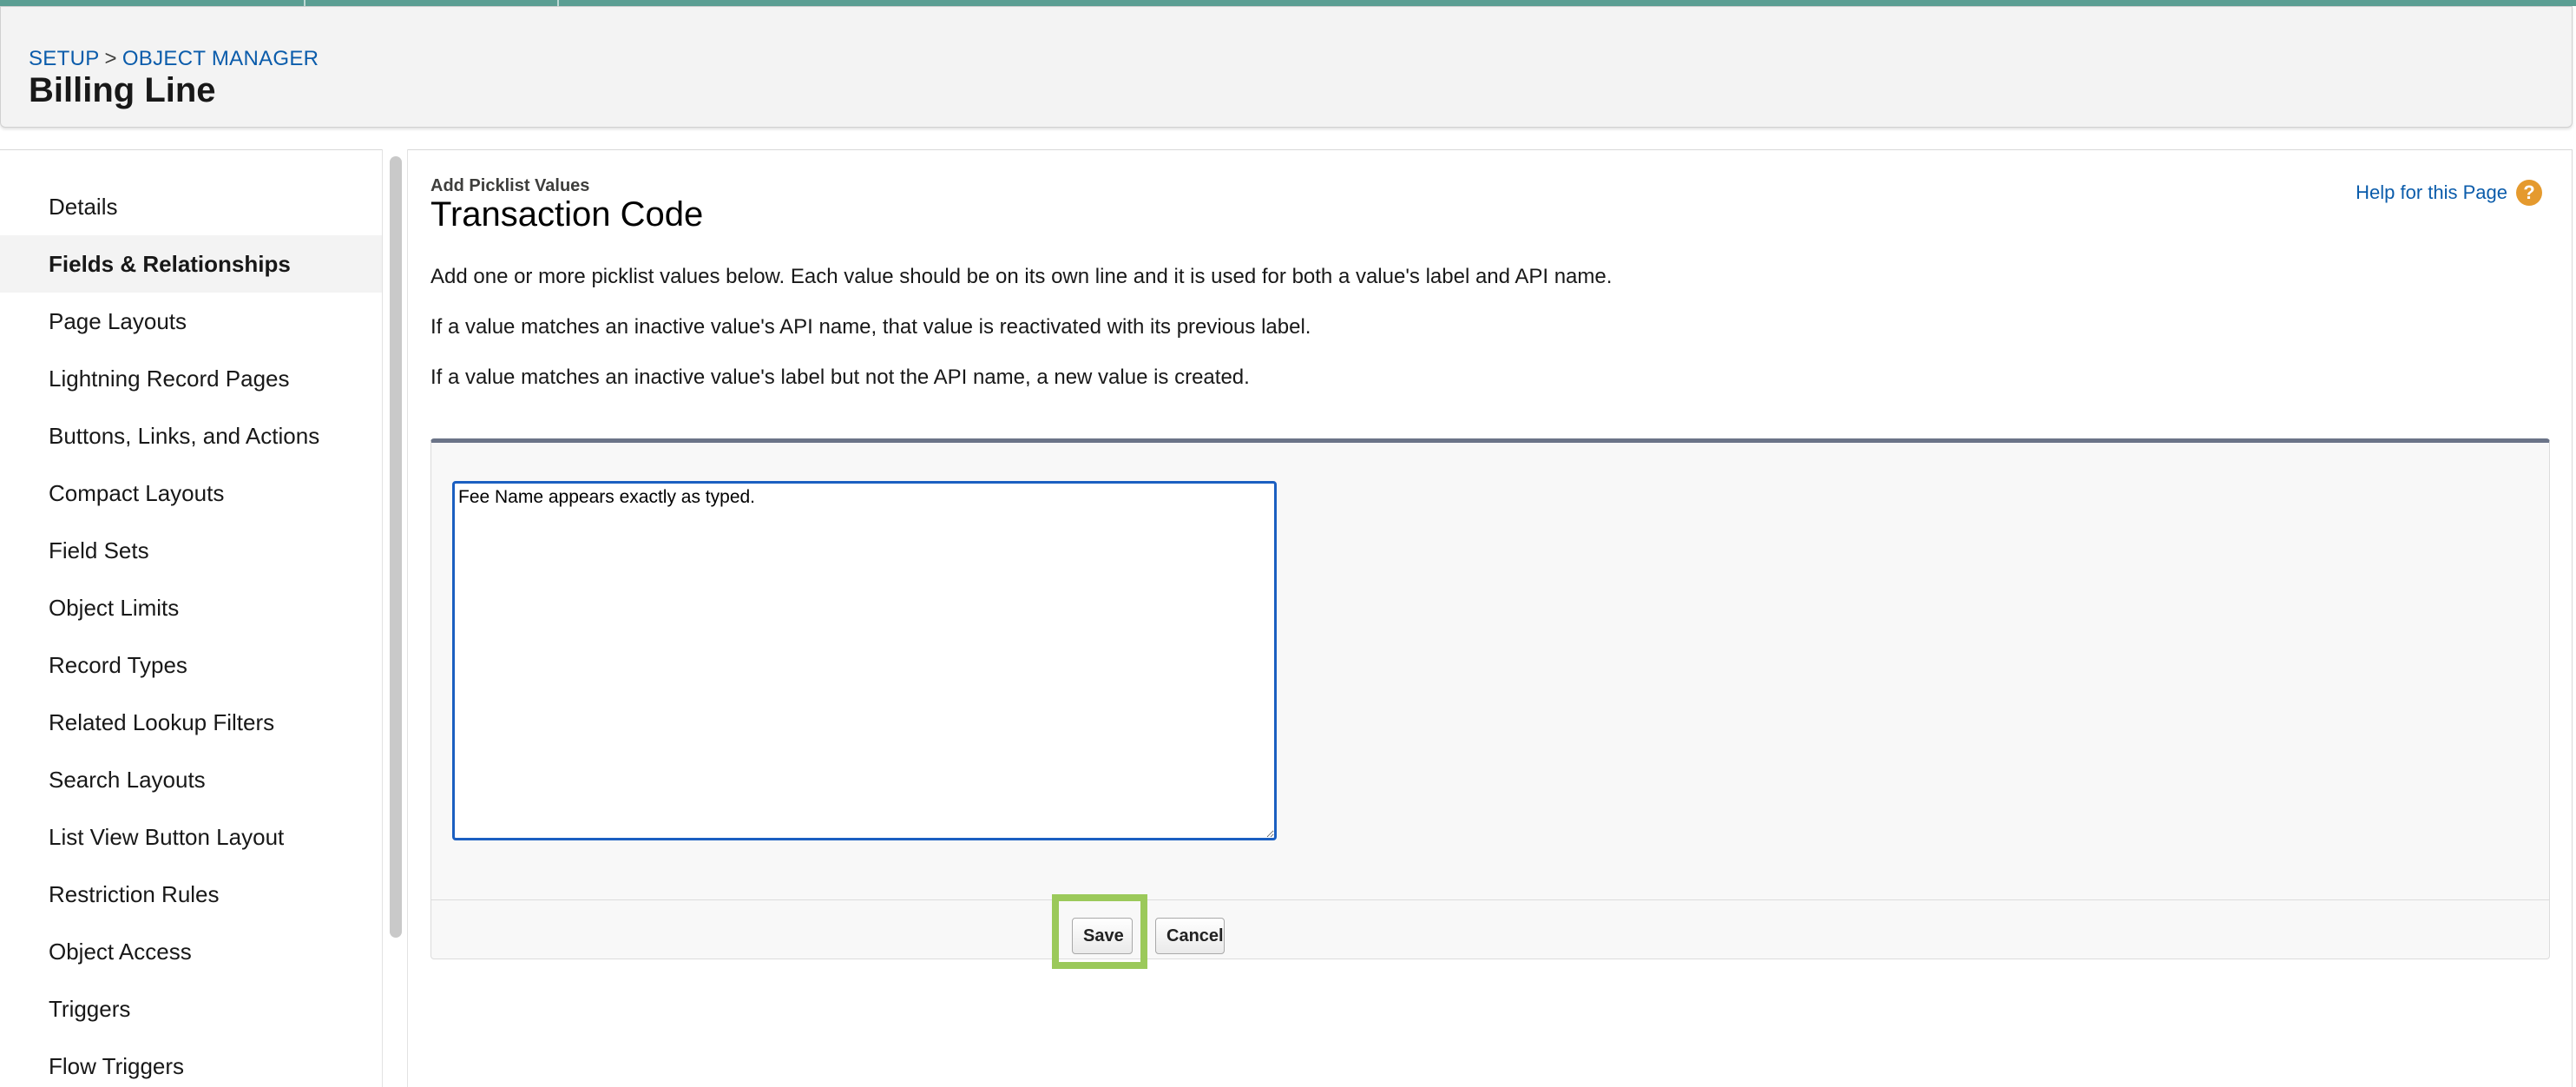 The image size is (2576, 1087). I want to click on sidebar-item-search-layouts: Search Layouts, so click(191, 779).